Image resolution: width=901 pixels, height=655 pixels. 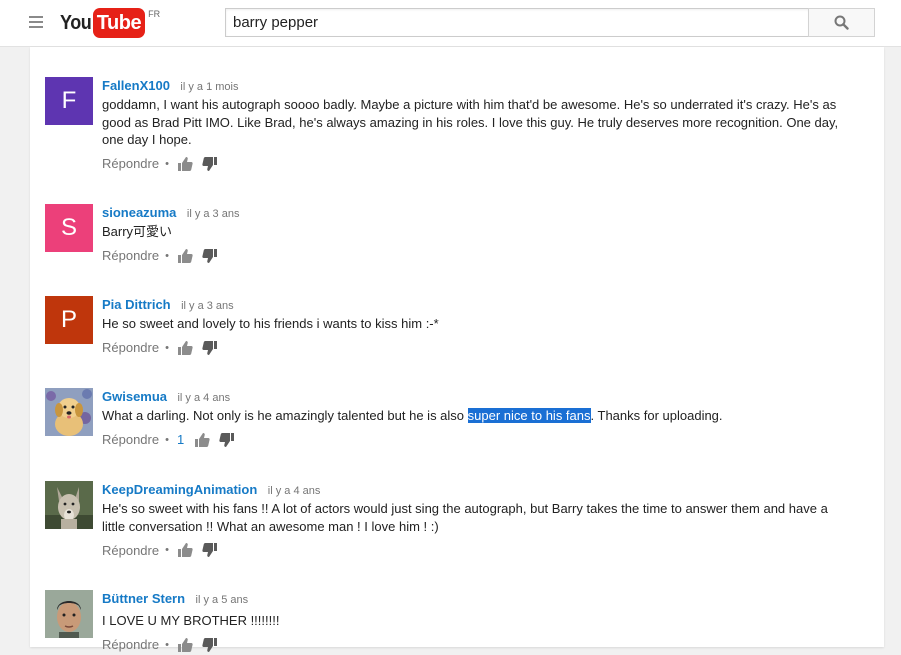 I want to click on avatar-letter: S, so click(x=68, y=227).